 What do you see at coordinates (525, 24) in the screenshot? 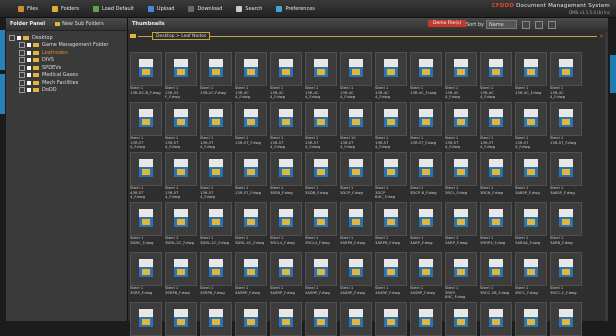
I see `refresh-icon` at bounding box center [525, 24].